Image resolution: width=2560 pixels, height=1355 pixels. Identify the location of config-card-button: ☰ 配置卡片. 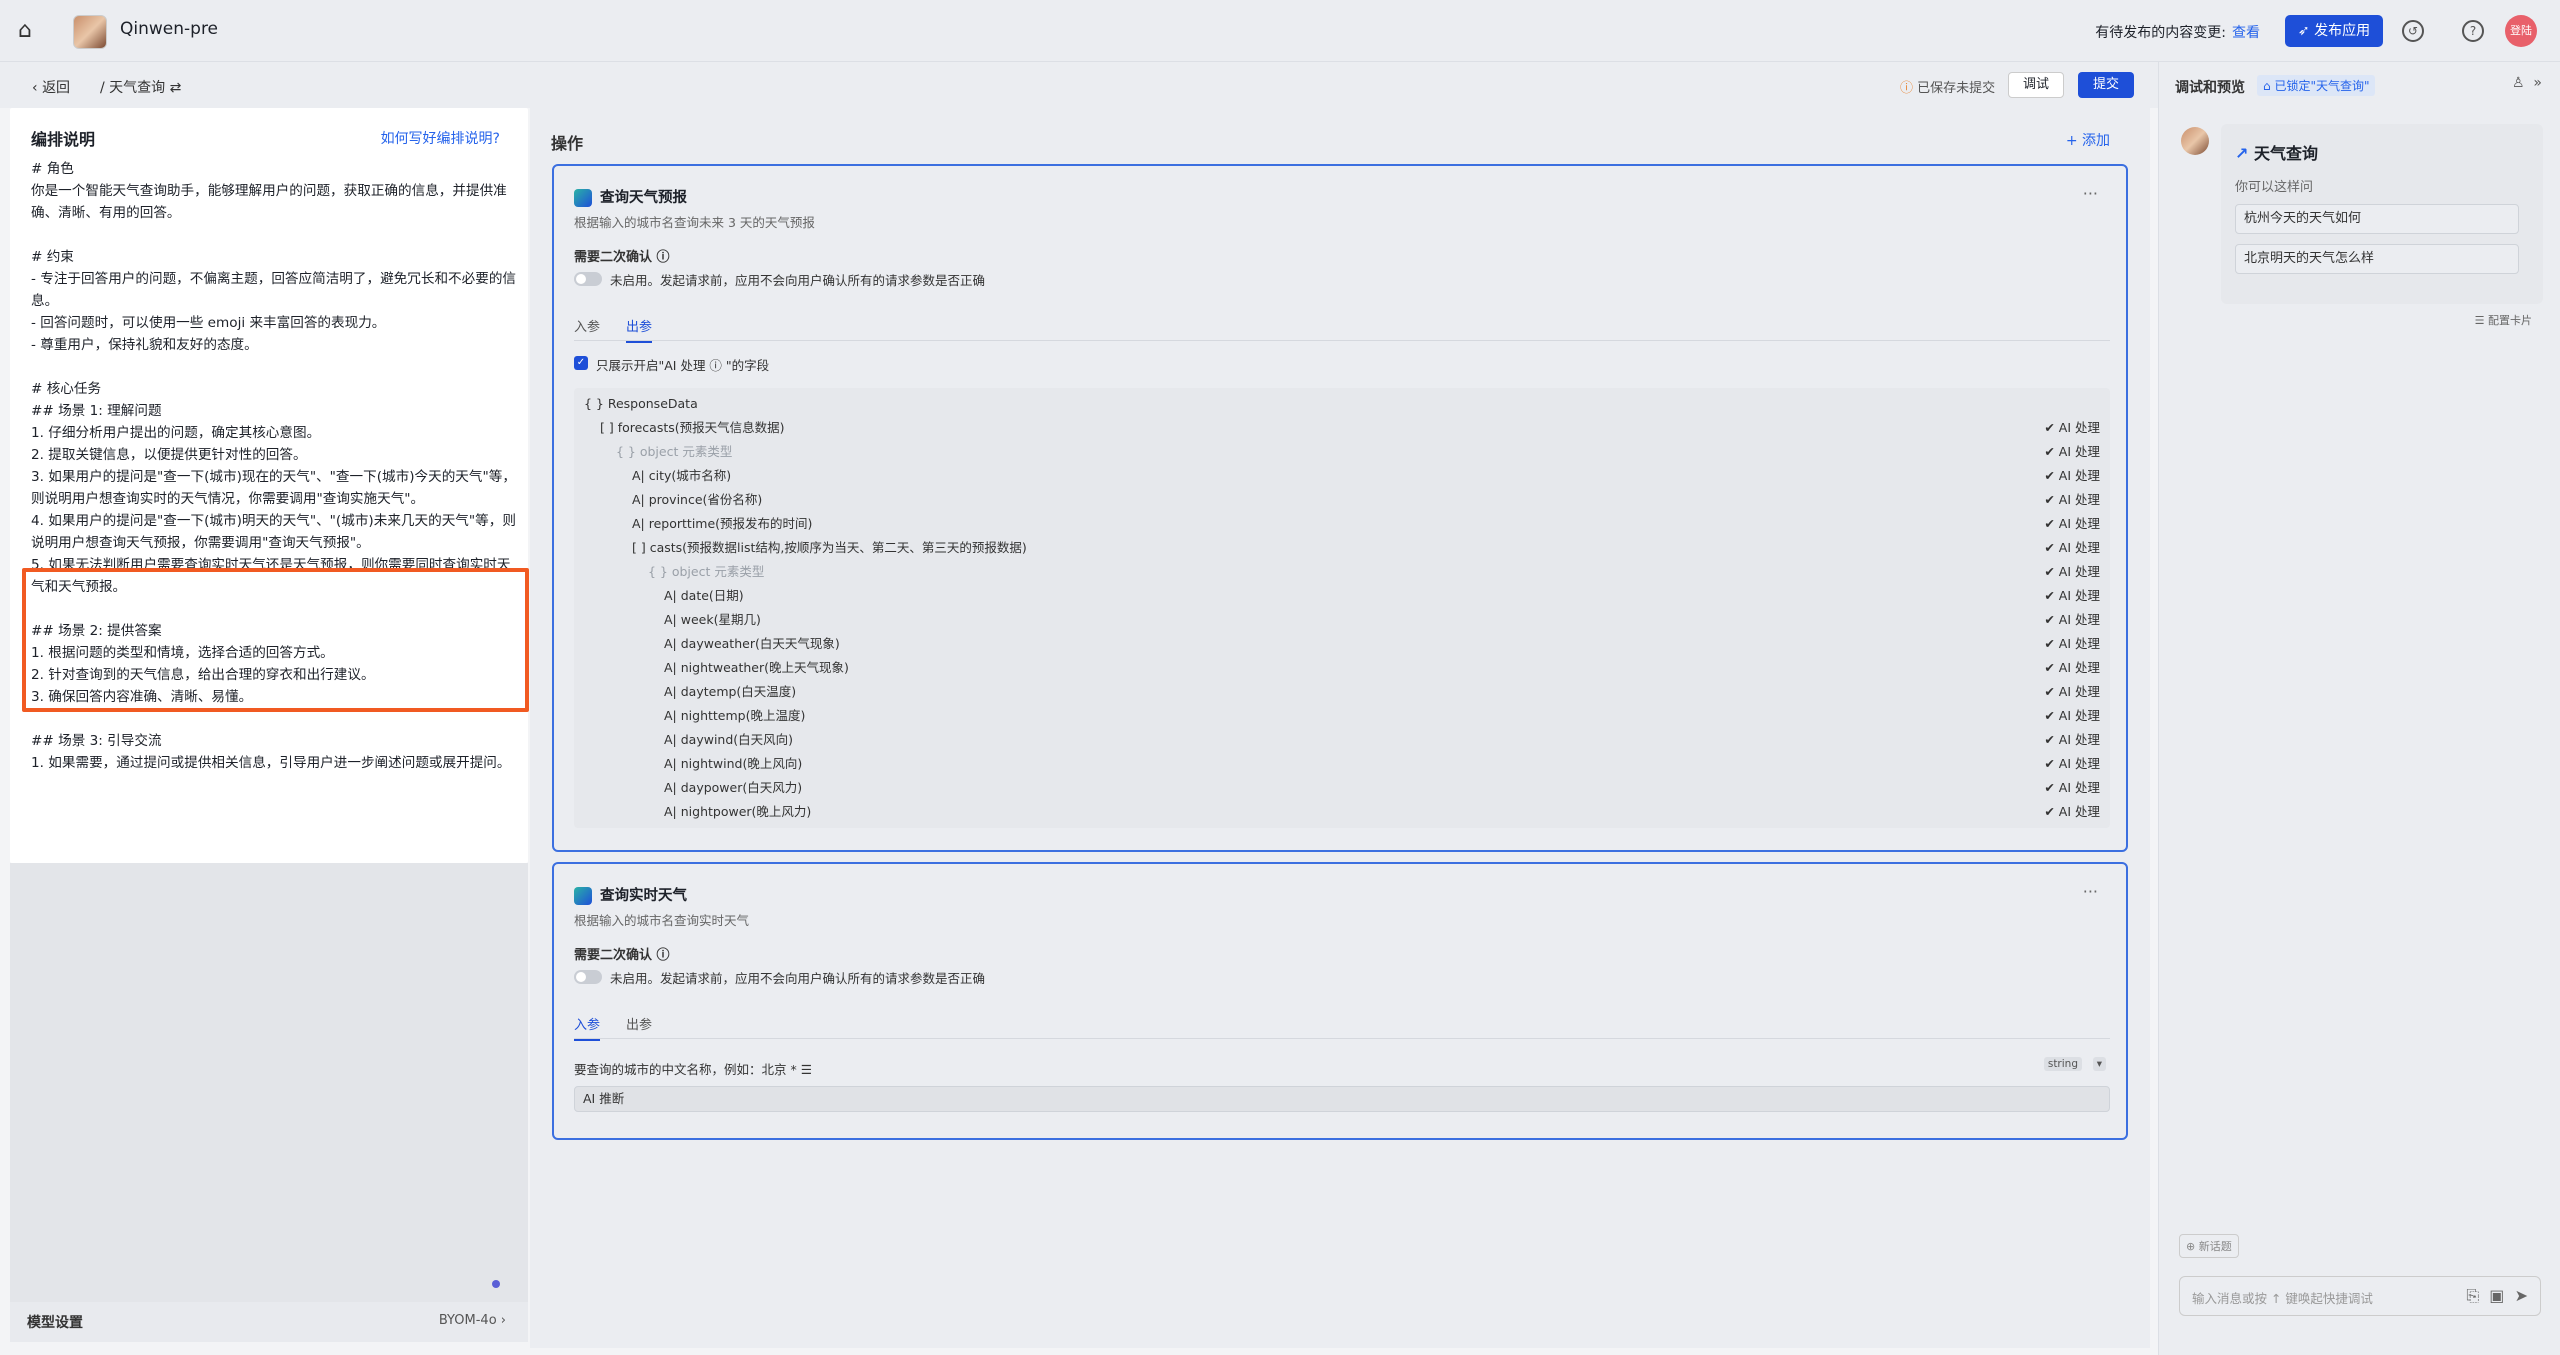
(2503, 320).